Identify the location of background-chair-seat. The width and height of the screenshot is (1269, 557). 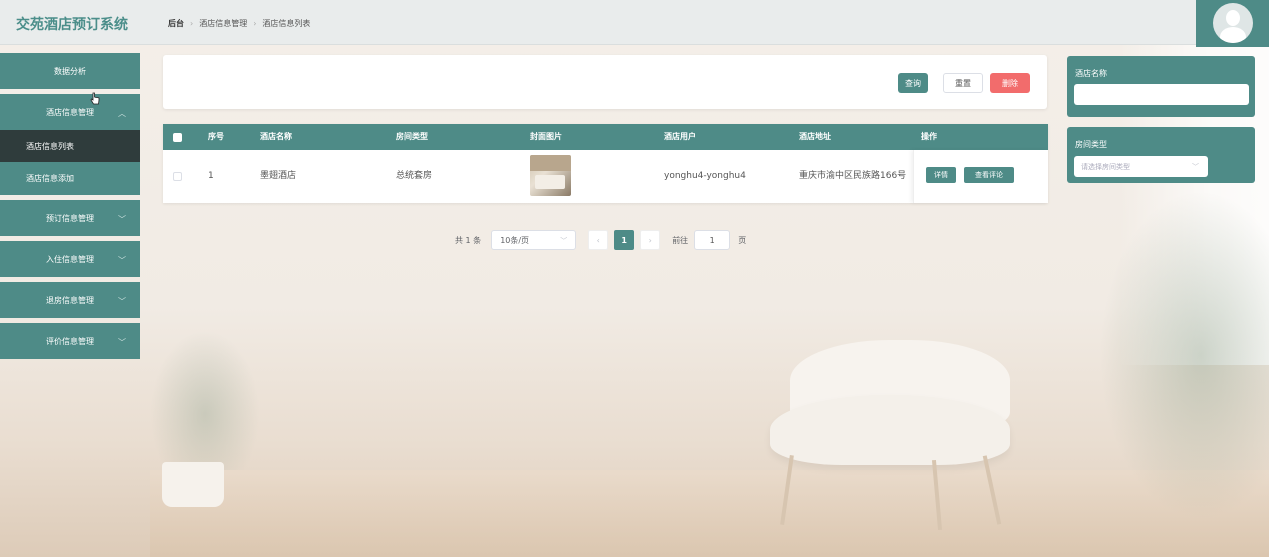
(890, 430).